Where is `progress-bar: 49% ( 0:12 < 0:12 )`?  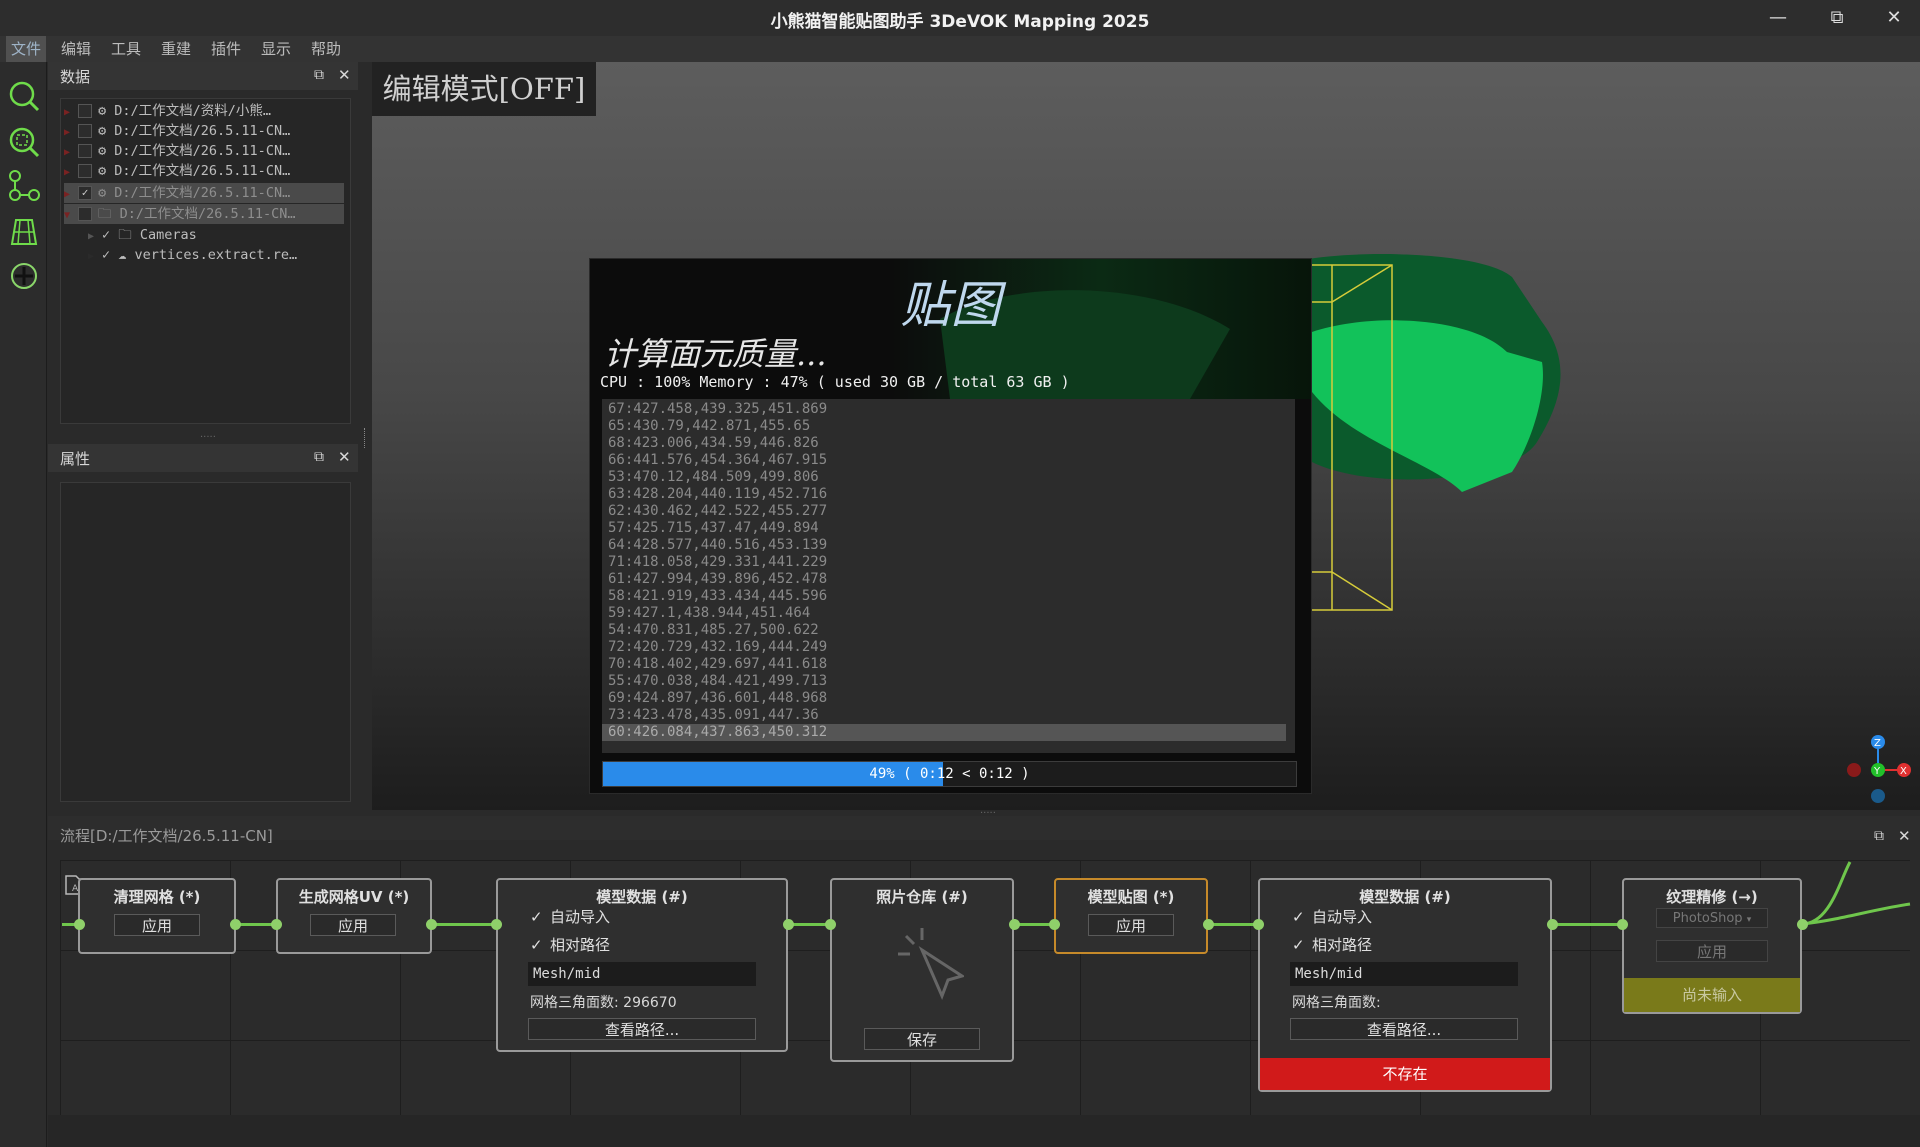
progress-bar: 49% ( 0:12 < 0:12 ) is located at coordinates (949, 774).